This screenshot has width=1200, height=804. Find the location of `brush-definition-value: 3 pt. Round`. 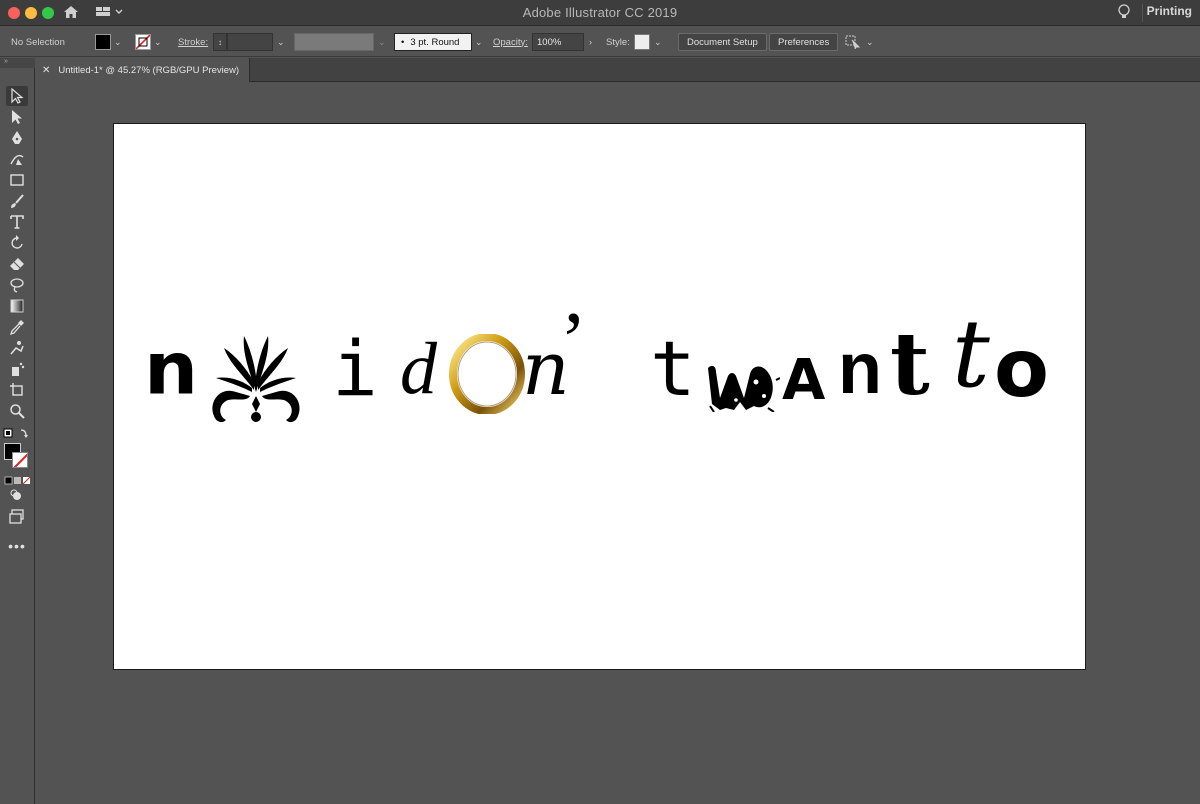

brush-definition-value: 3 pt. Round is located at coordinates (435, 42).